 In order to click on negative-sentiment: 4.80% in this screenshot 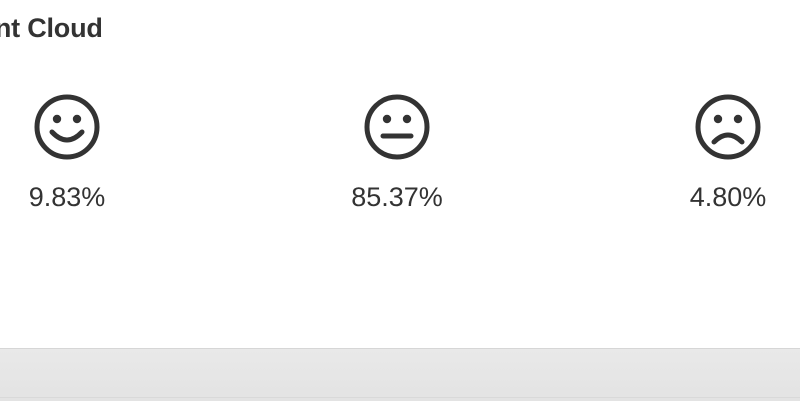, I will do `click(714, 152)`.